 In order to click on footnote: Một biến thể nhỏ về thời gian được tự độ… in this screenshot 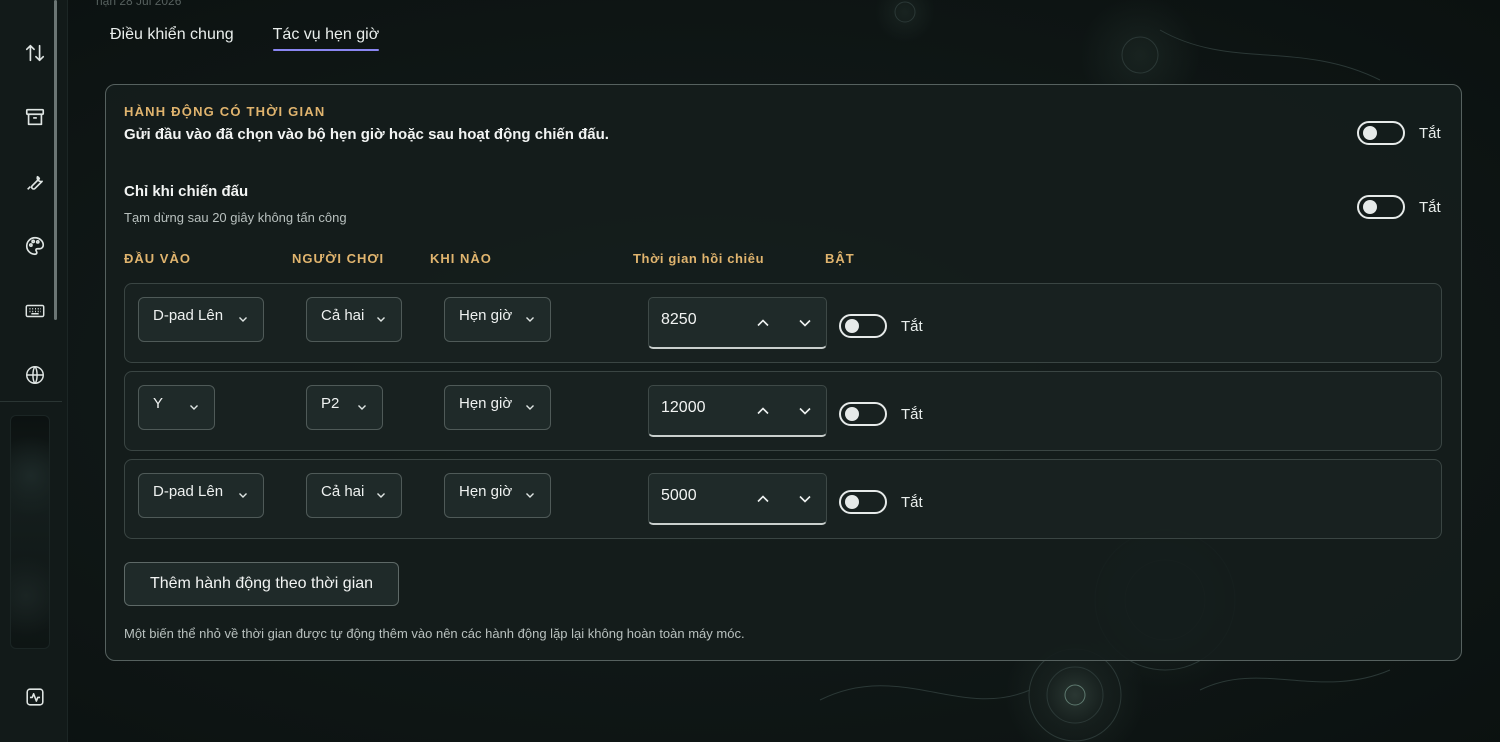, I will do `click(434, 633)`.